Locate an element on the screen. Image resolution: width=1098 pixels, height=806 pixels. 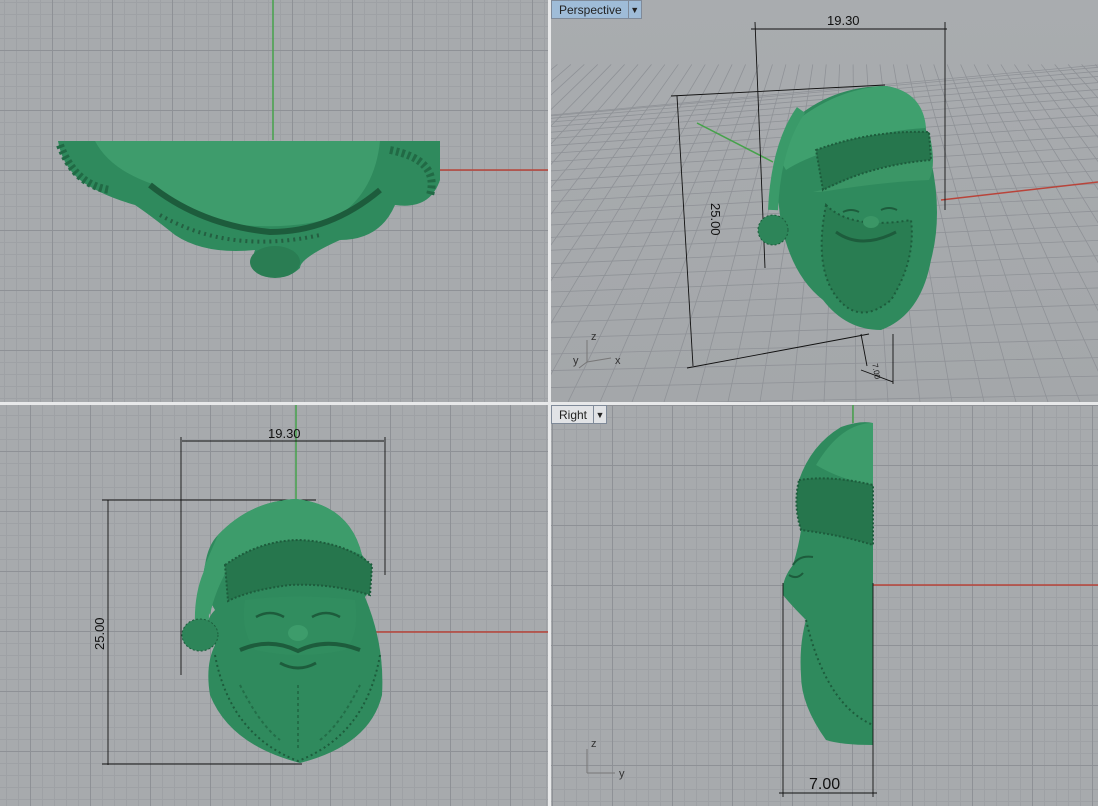
viewport-label-right: Right ▼ is located at coordinates (579, 414).